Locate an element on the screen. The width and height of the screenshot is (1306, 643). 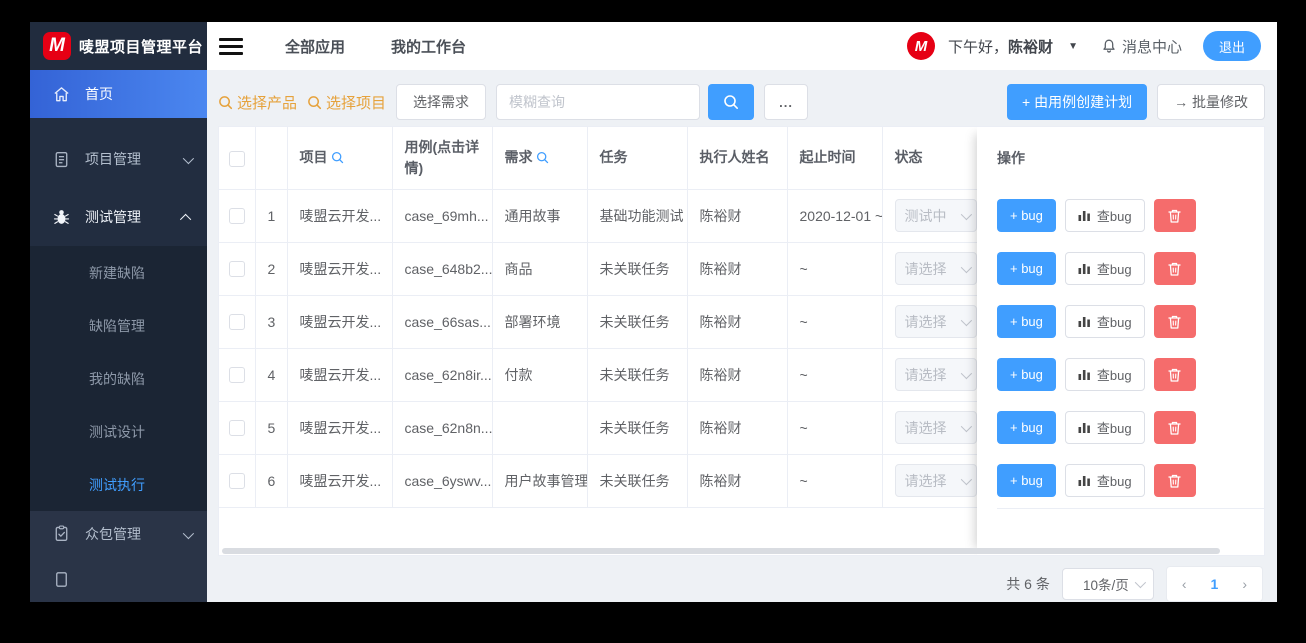
sidebar-item-label: 首页 is located at coordinates (99, 94).